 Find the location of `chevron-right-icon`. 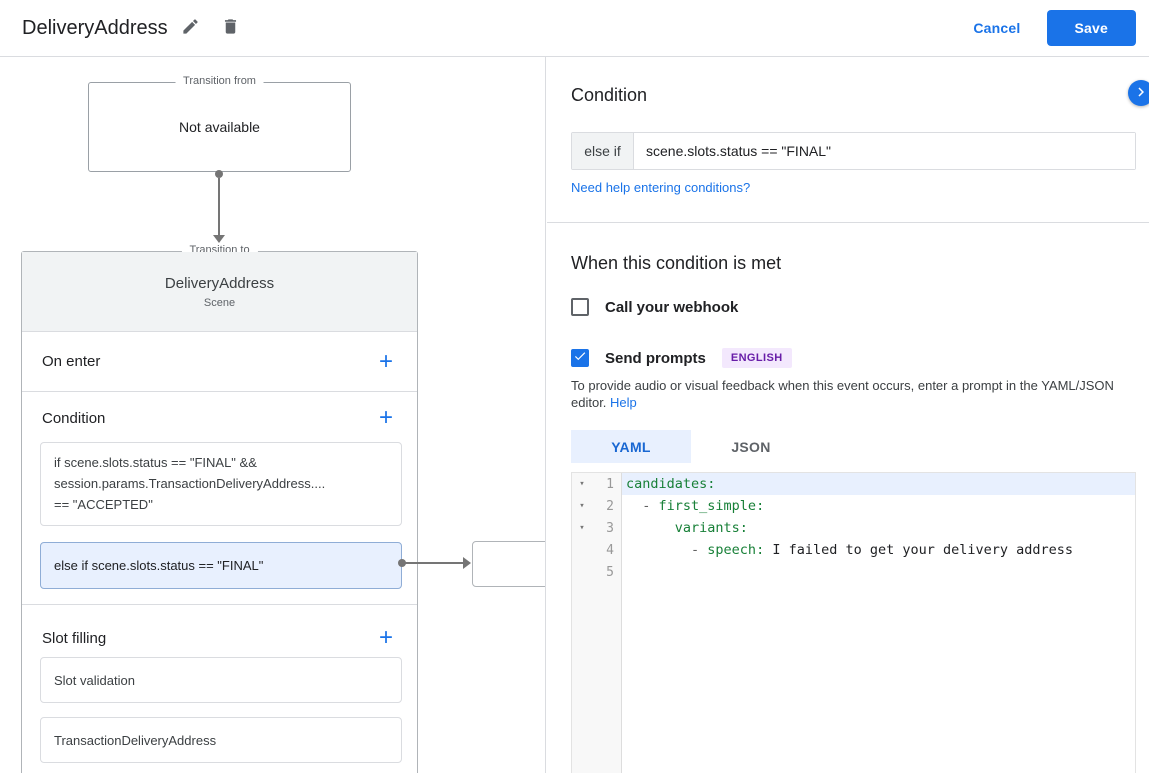

chevron-right-icon is located at coordinates (1140, 93).